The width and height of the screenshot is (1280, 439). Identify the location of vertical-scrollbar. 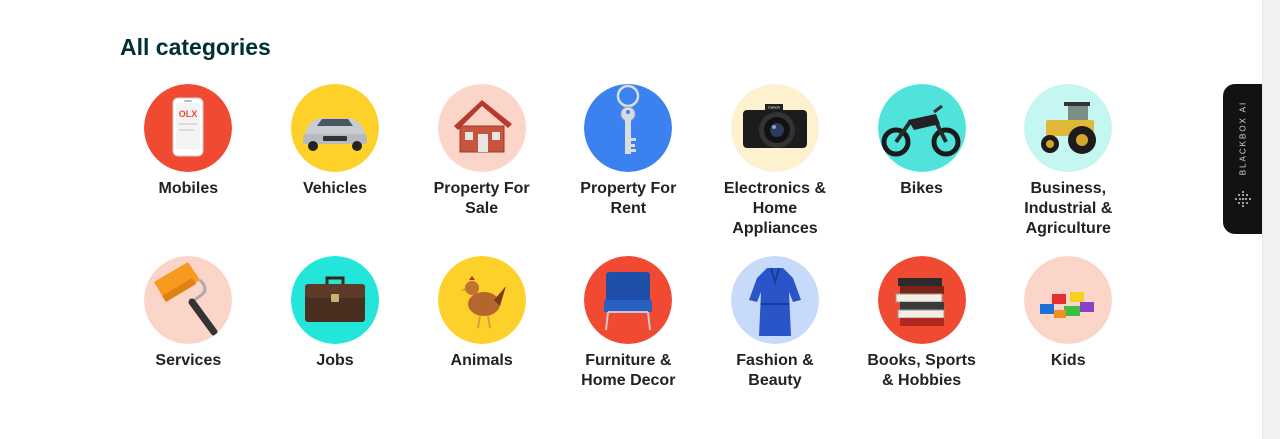
(1271, 219).